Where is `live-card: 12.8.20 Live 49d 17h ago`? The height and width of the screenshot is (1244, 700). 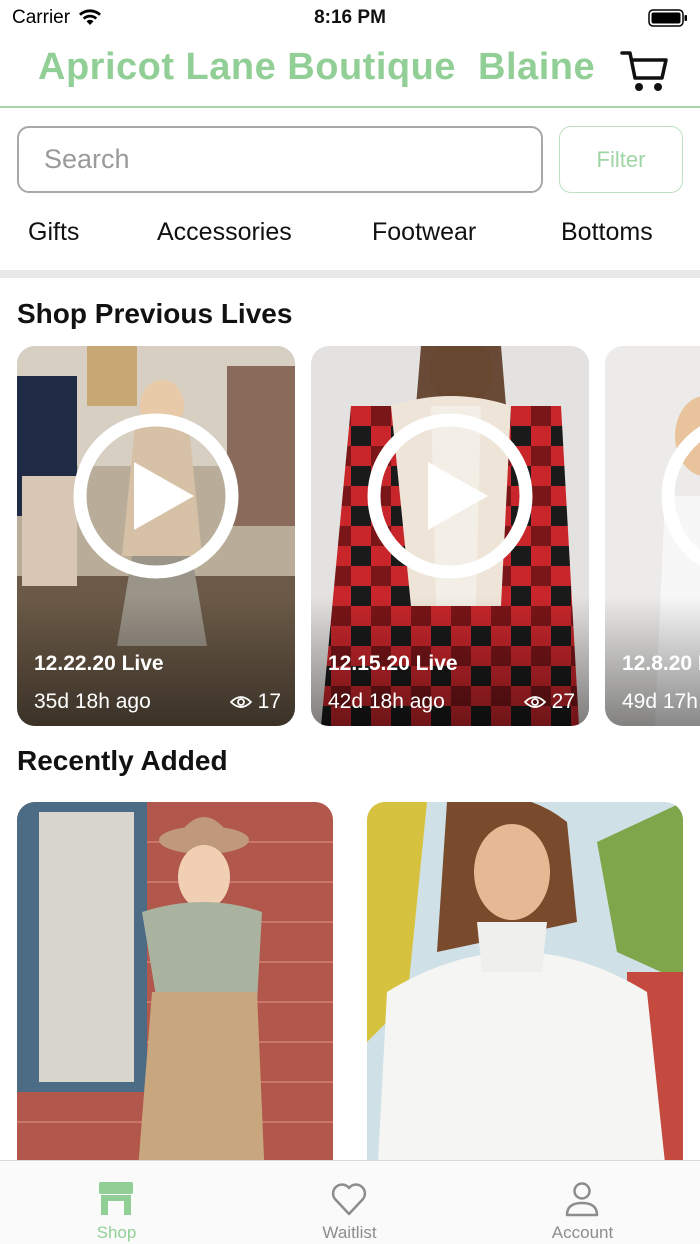 live-card: 12.8.20 Live 49d 17h ago is located at coordinates (652, 536).